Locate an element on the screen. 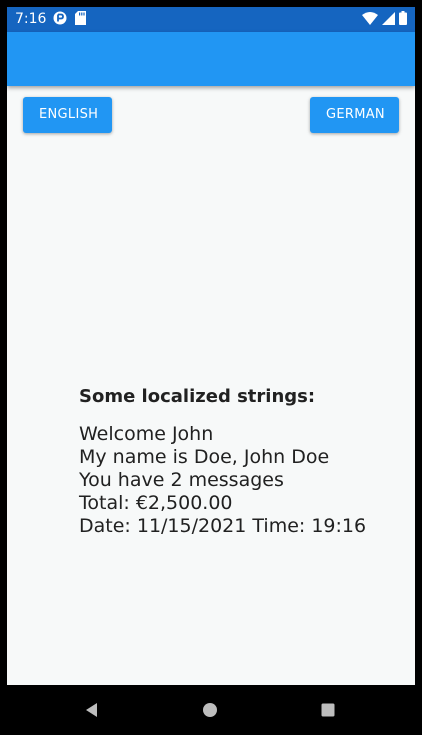 The height and width of the screenshot is (735, 422). localized-strings-heading: Some localized strings: is located at coordinates (197, 396).